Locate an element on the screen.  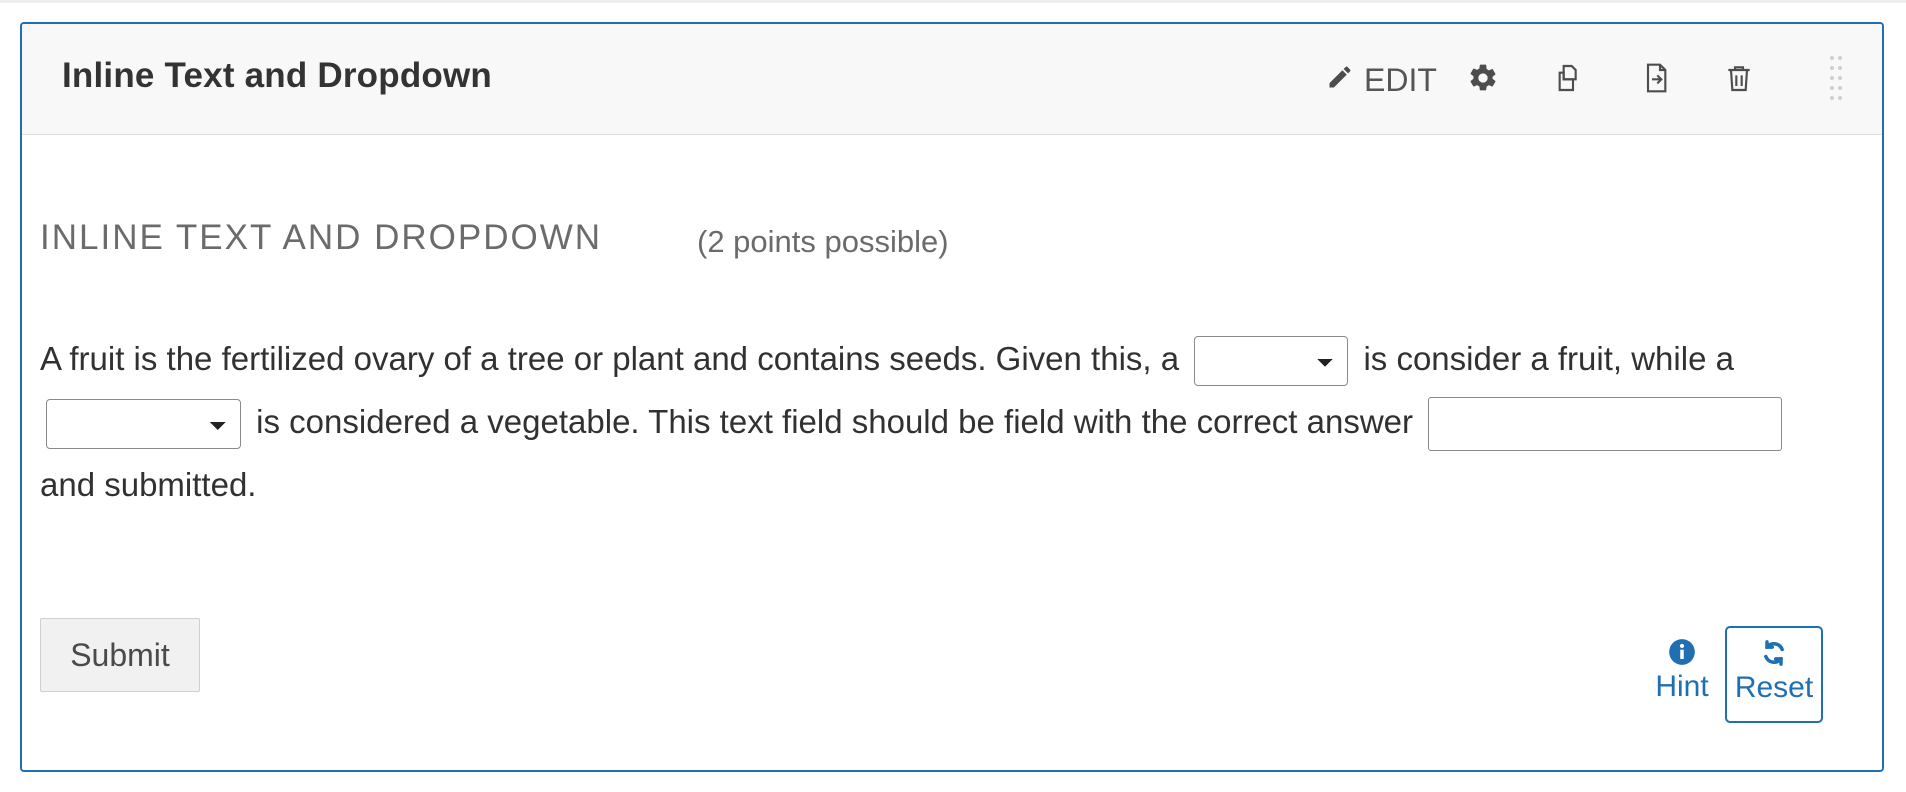
hint-label: Hint is located at coordinates (1682, 686).